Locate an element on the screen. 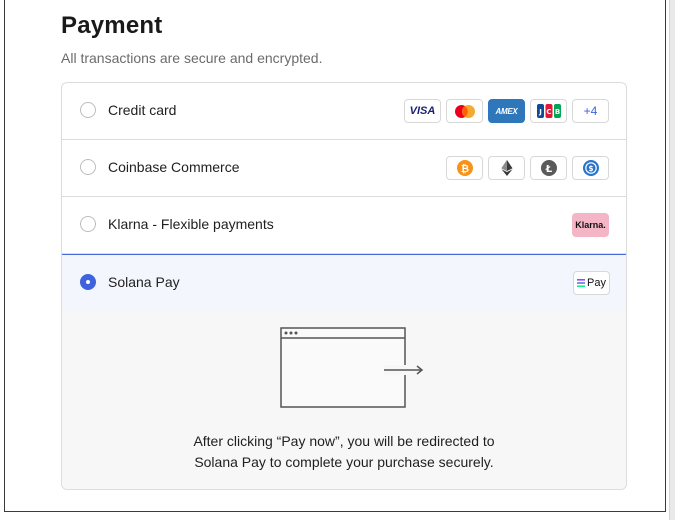 Image resolution: width=675 pixels, height=520 pixels. jcb-logo: J C B is located at coordinates (548, 111).